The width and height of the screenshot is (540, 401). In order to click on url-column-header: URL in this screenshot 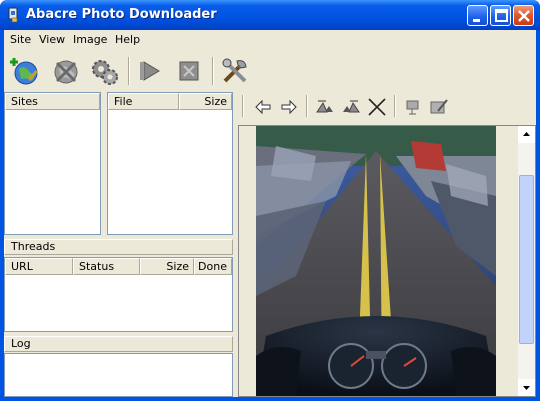, I will do `click(39, 266)`.